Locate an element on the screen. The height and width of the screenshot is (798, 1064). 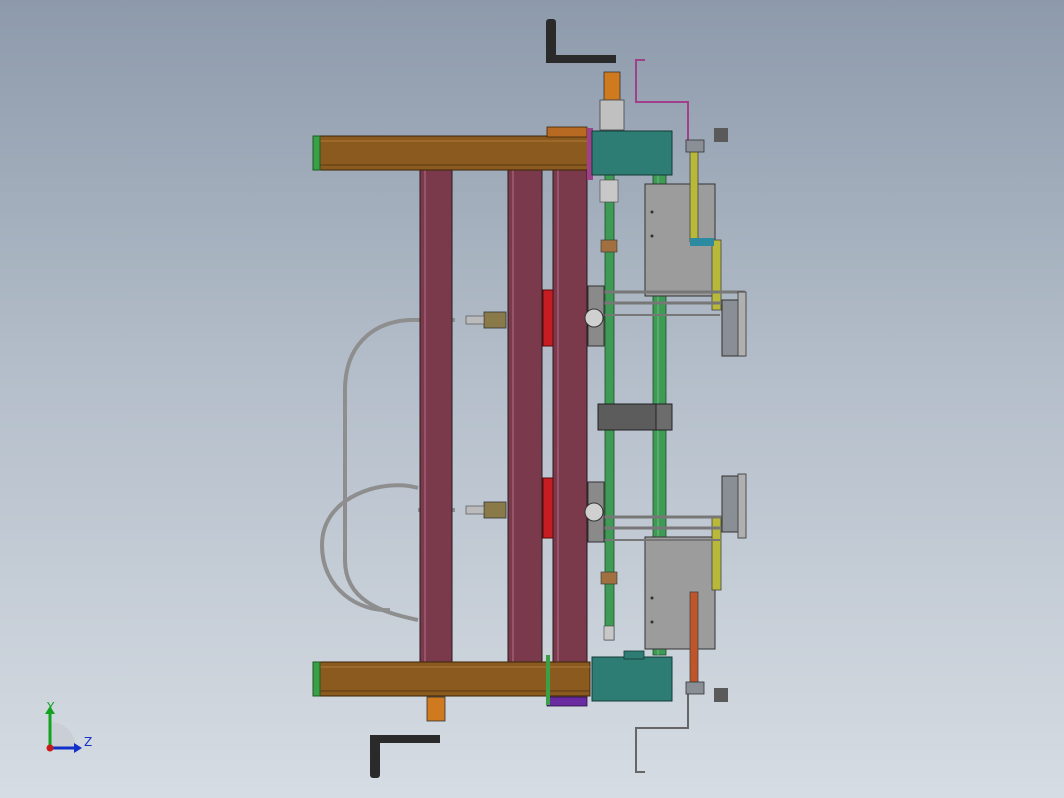
bottom-beam is located at coordinates (451, 681).